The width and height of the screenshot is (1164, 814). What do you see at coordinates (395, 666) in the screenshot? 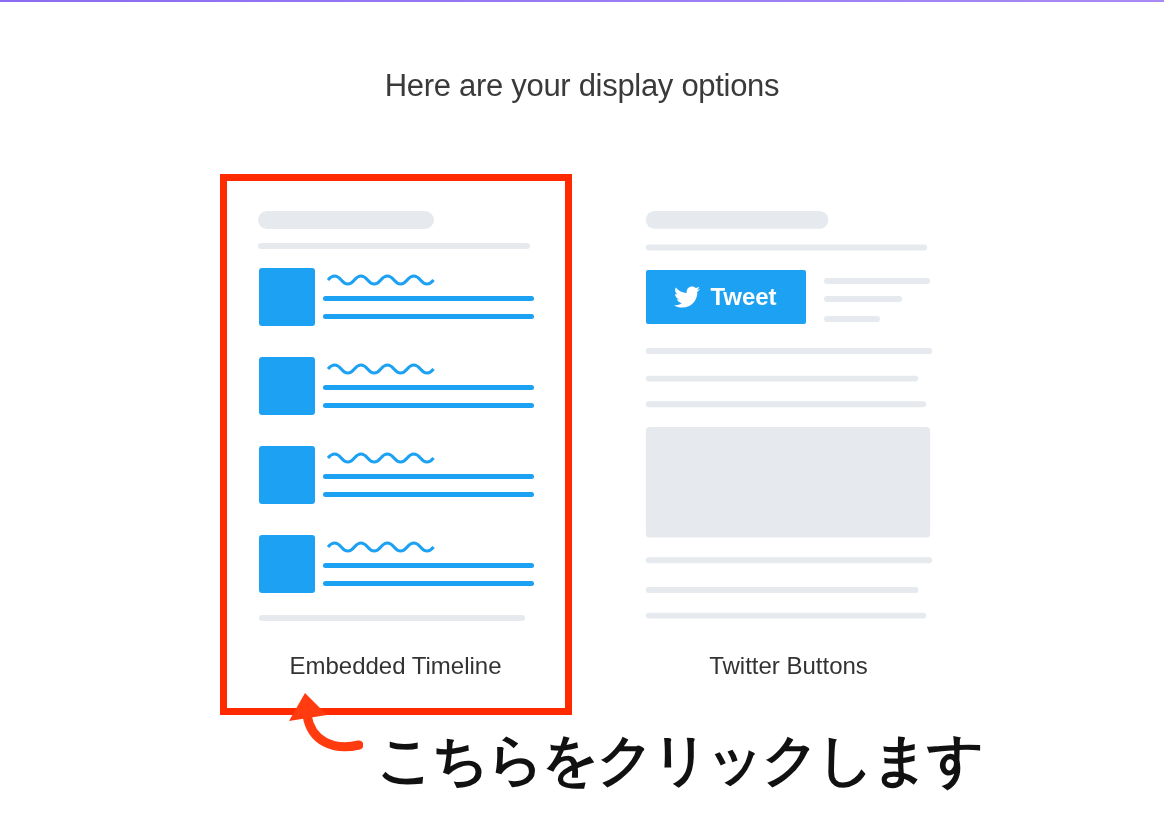
I see `option-label: Embedded Timeline` at bounding box center [395, 666].